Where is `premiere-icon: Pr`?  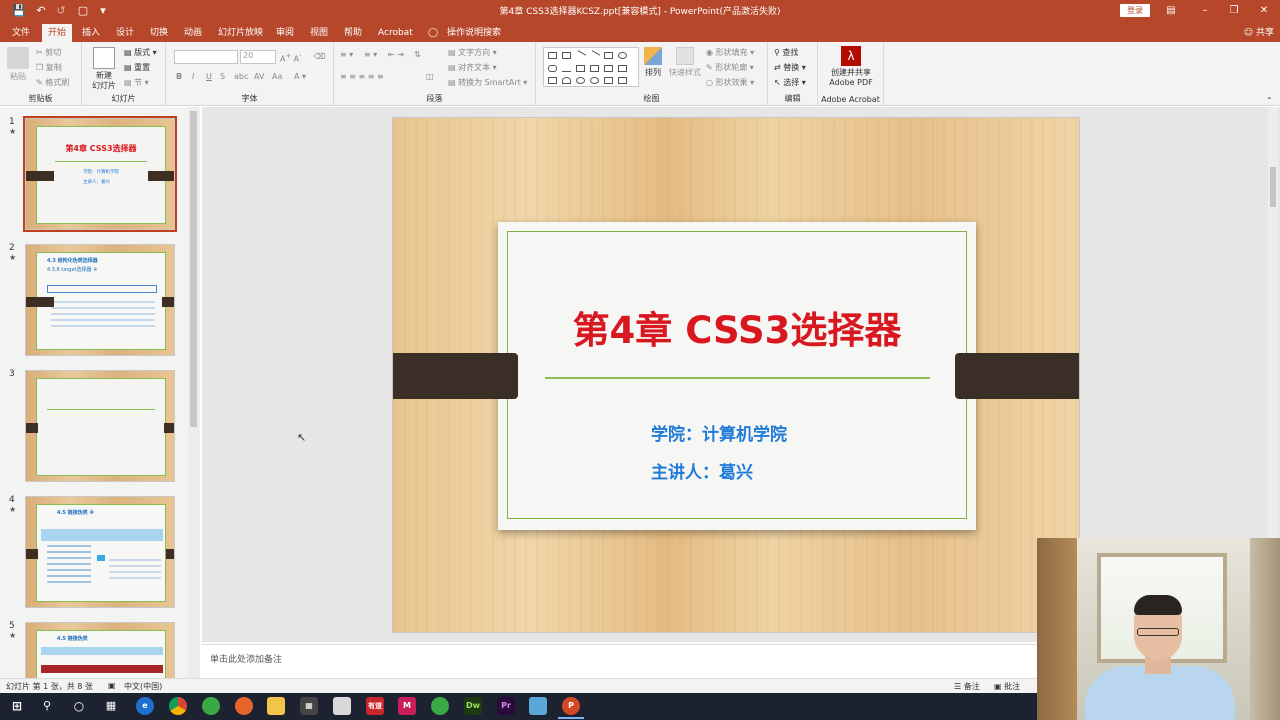
premiere-icon: Pr is located at coordinates (506, 706).